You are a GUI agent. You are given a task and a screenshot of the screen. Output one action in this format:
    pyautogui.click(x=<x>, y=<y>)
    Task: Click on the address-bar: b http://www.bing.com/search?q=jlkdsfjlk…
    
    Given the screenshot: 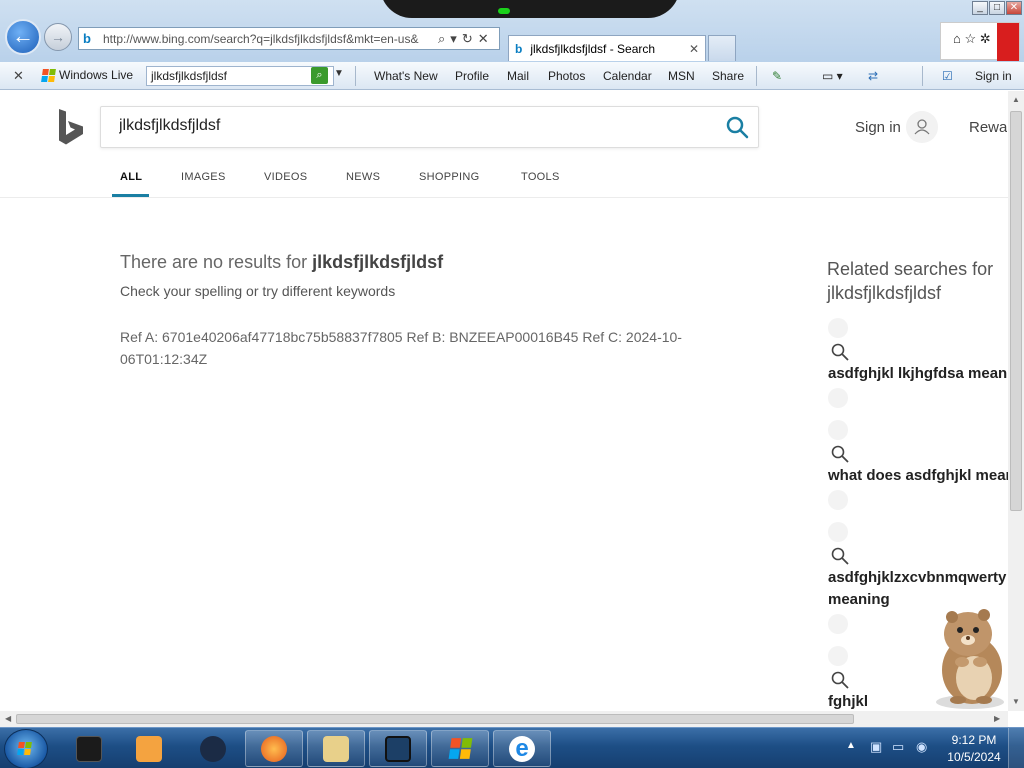 What is the action you would take?
    pyautogui.click(x=289, y=38)
    